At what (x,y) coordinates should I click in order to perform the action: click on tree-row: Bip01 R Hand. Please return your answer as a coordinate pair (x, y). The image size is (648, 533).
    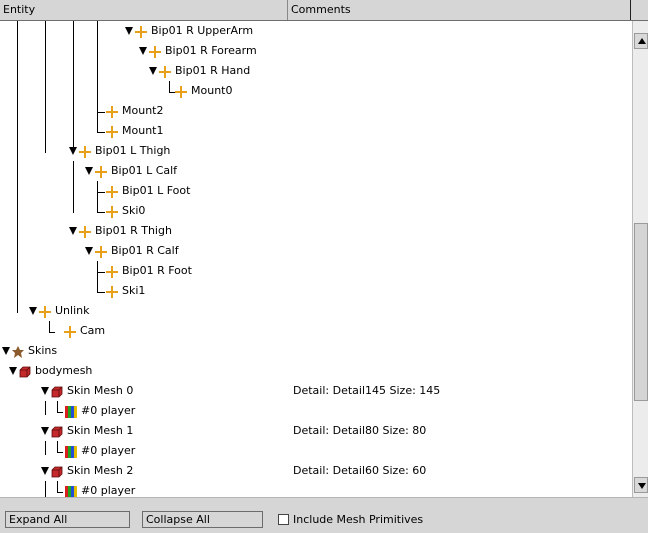
    Looking at the image, I should click on (316, 71).